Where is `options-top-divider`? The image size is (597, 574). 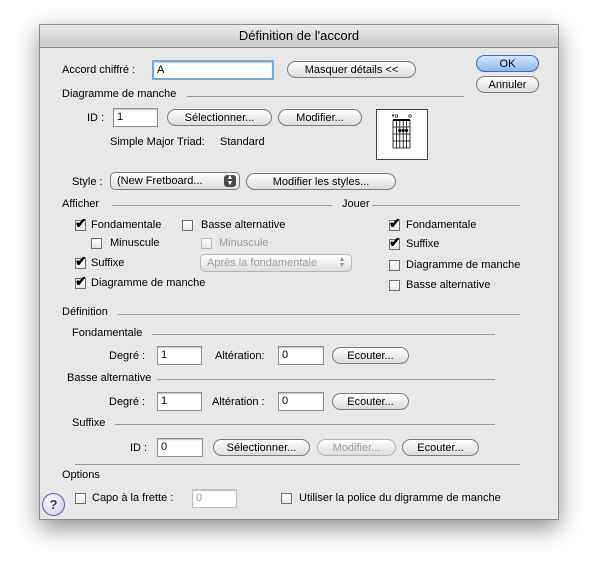 options-top-divider is located at coordinates (297, 464).